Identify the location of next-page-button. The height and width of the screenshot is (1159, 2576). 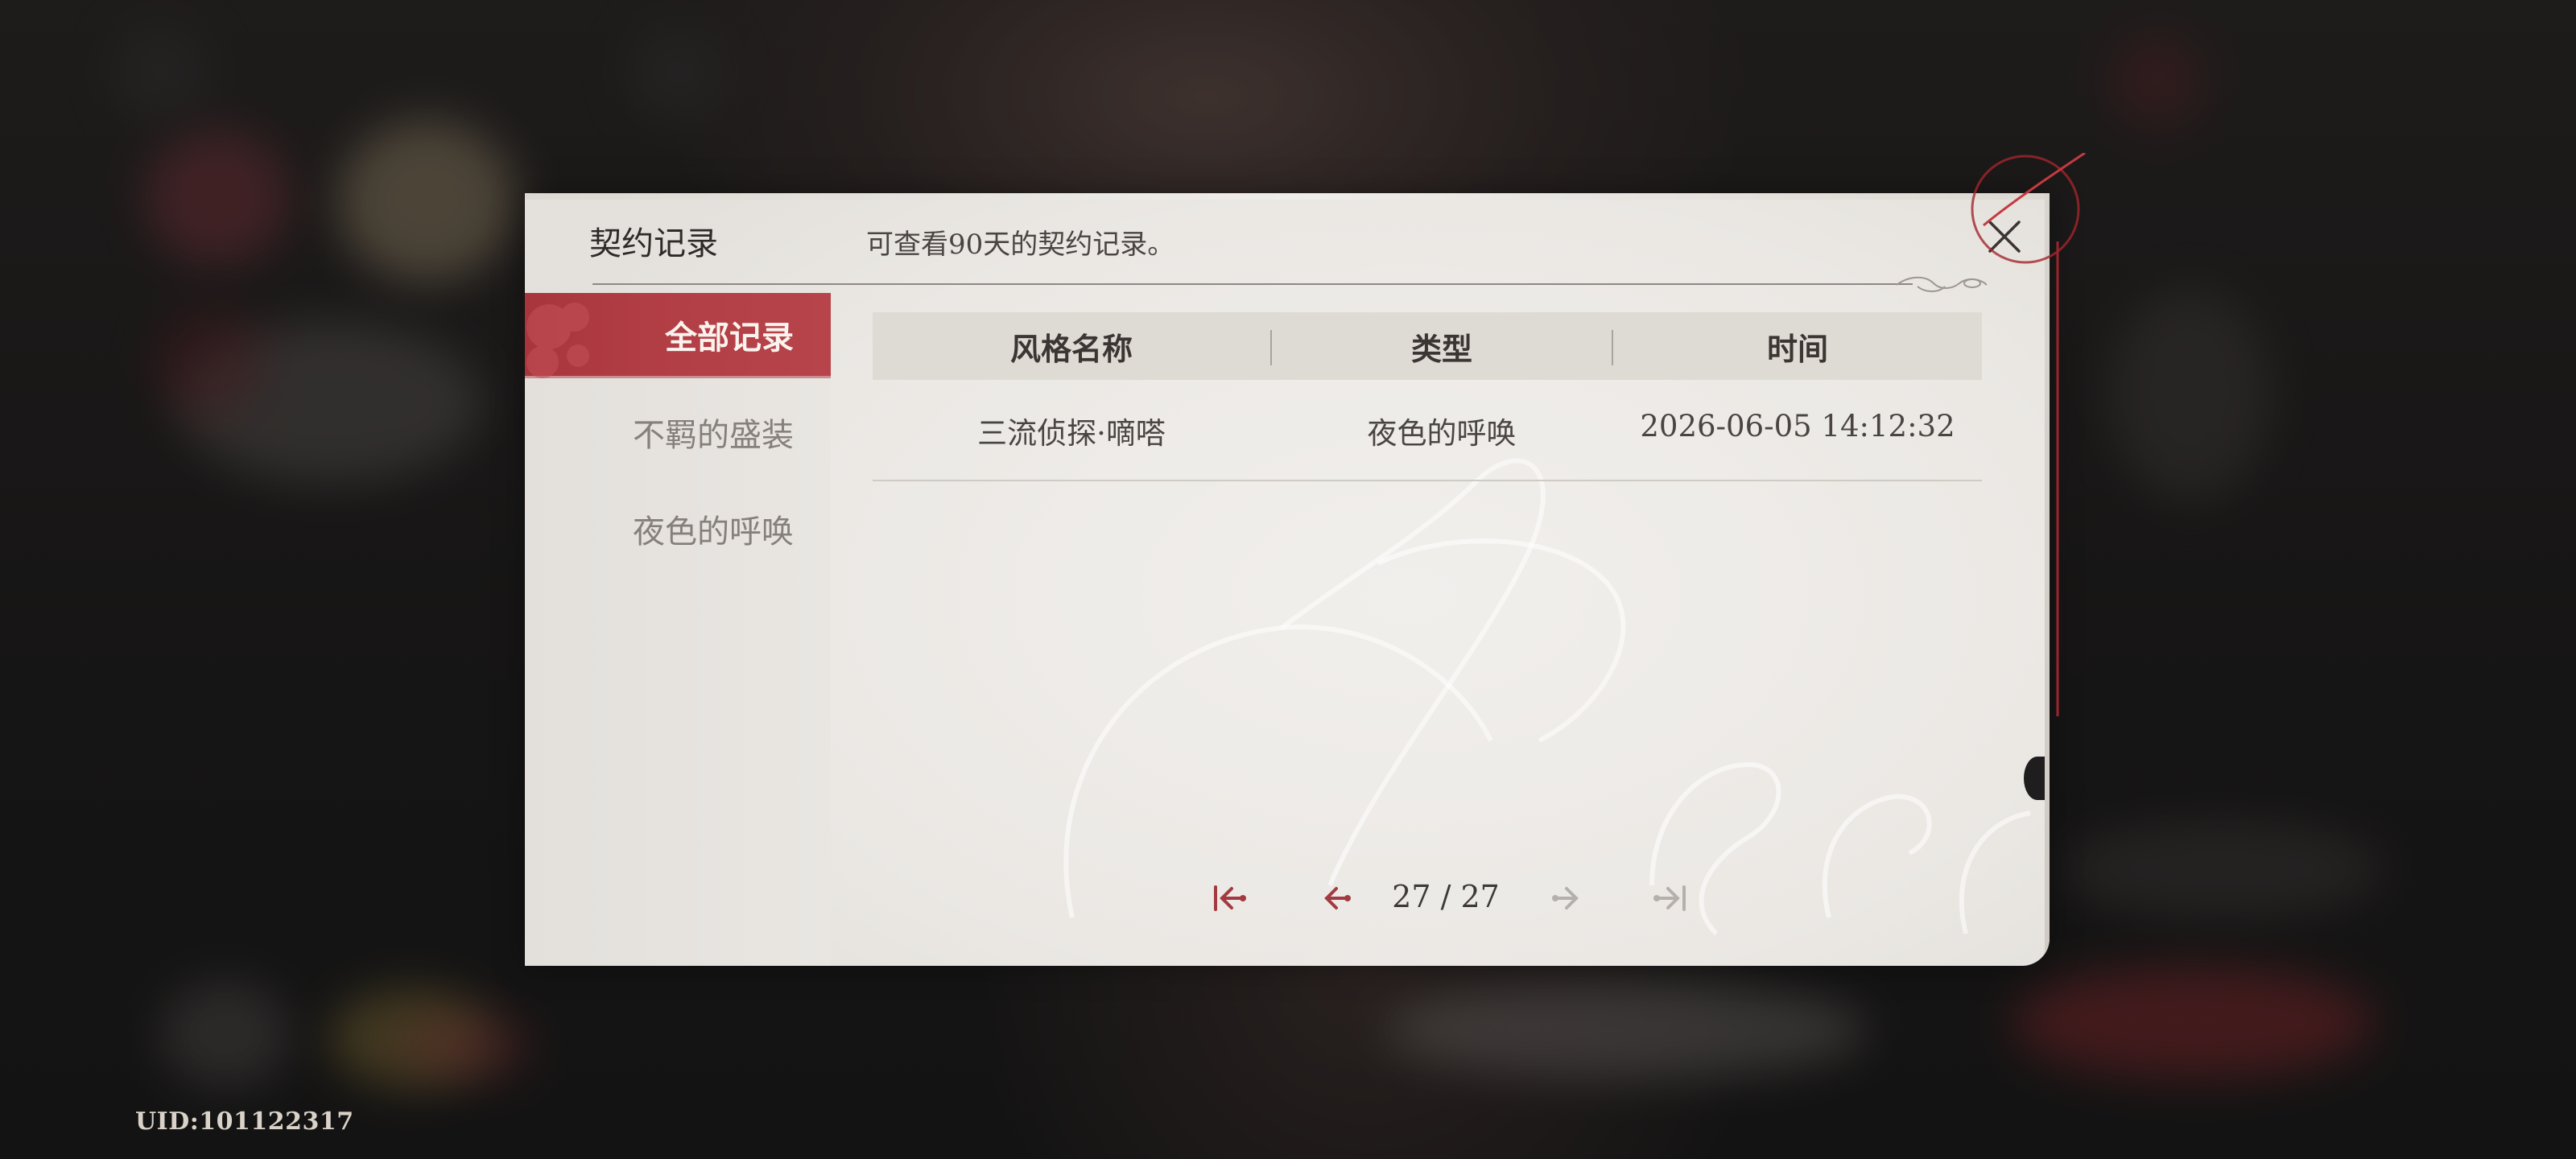
(1565, 898).